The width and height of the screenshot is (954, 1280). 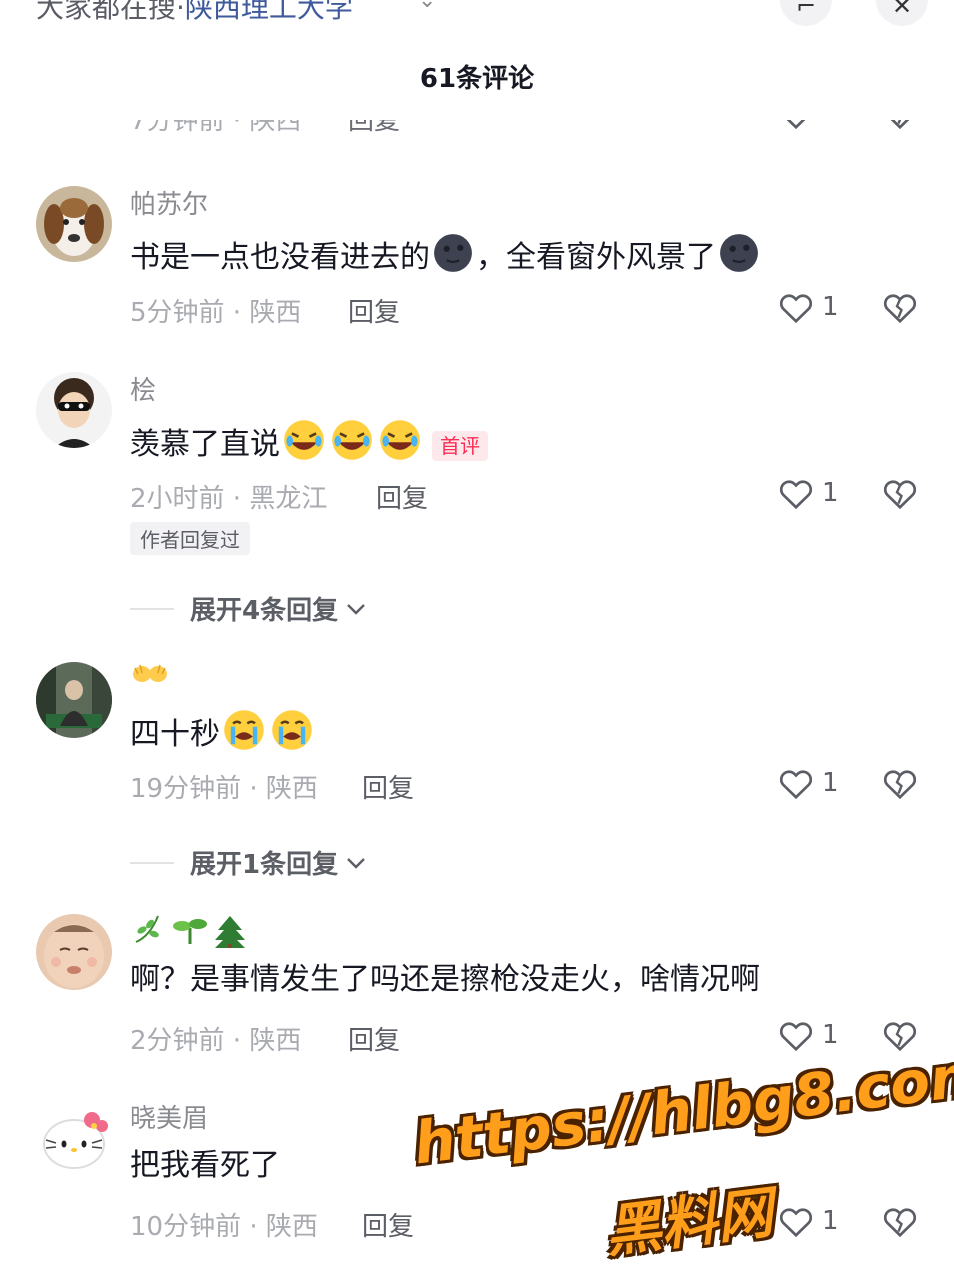 I want to click on watermark-url: https://hlbg8.com, so click(x=682, y=1108).